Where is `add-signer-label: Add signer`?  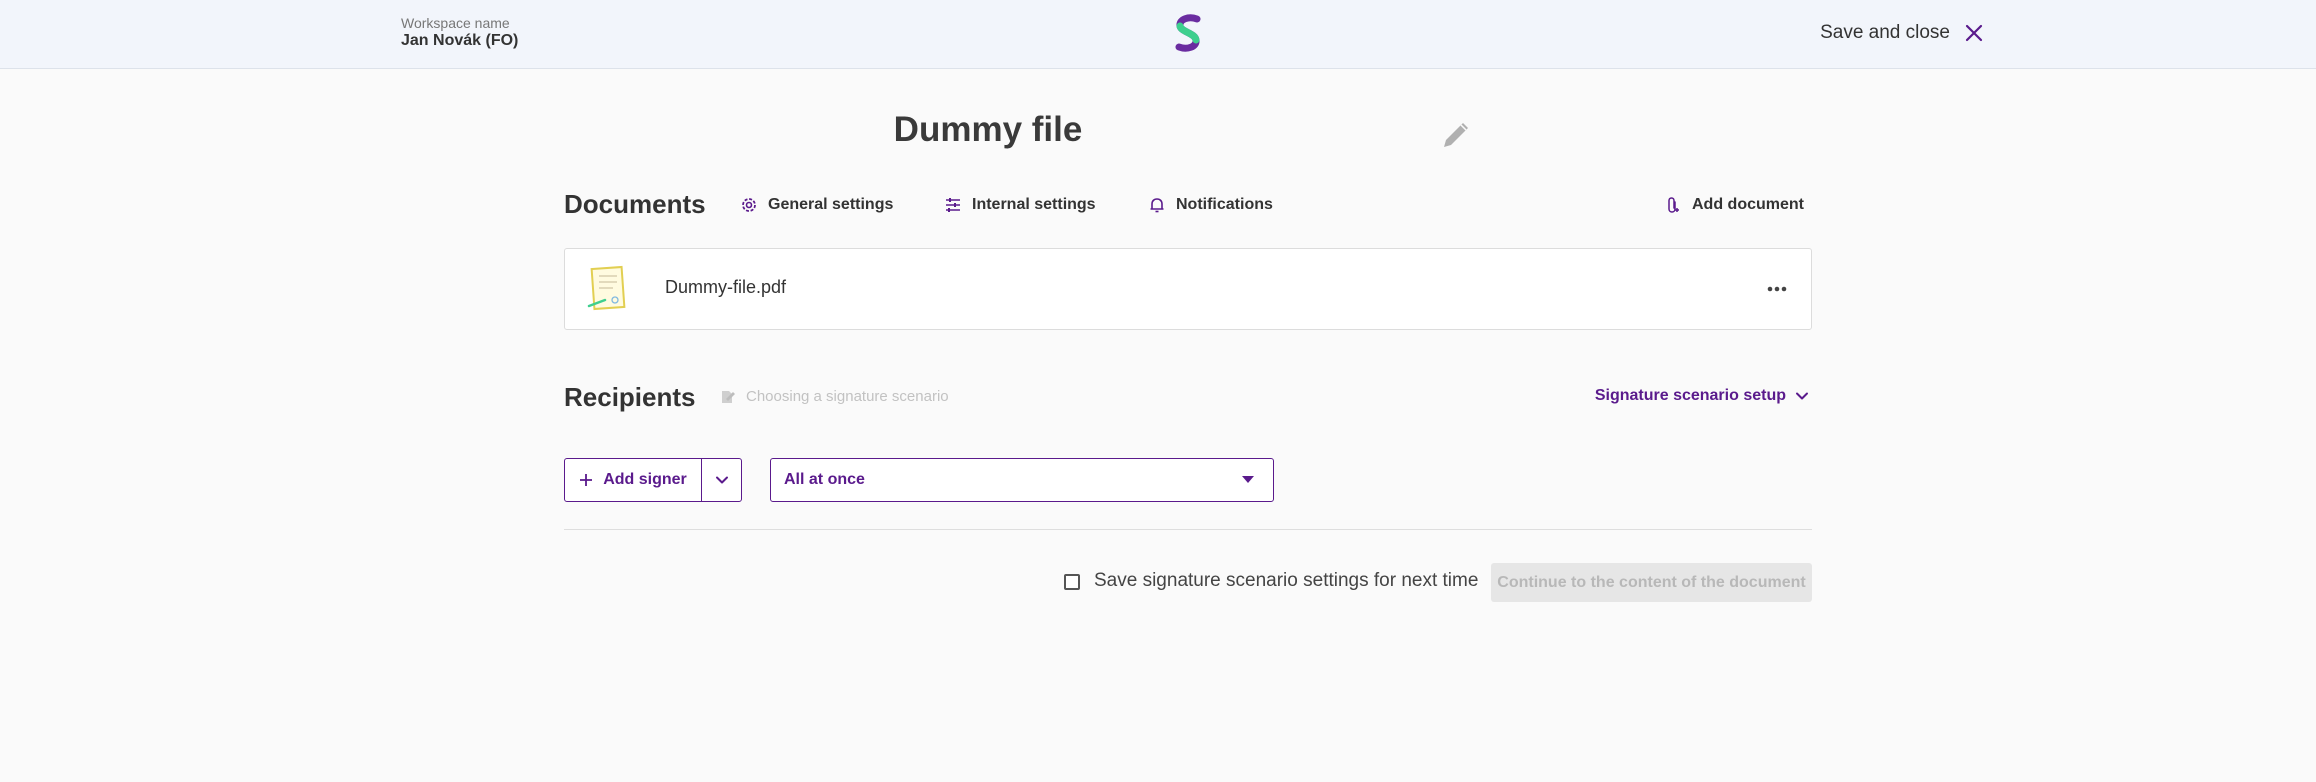 add-signer-label: Add signer is located at coordinates (645, 479).